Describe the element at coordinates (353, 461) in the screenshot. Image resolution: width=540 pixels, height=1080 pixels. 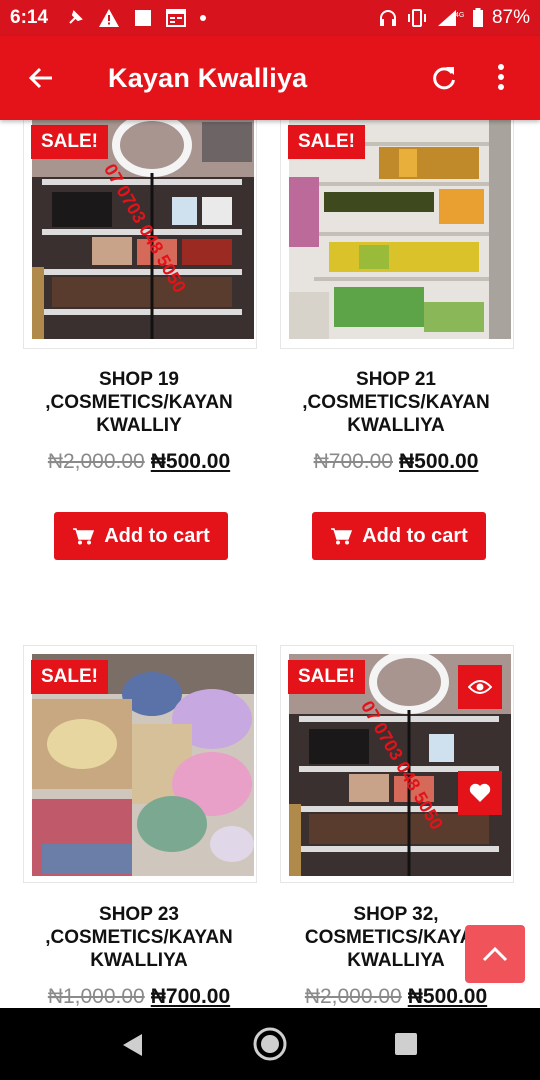
I see `old-price: ₦700.00` at that location.